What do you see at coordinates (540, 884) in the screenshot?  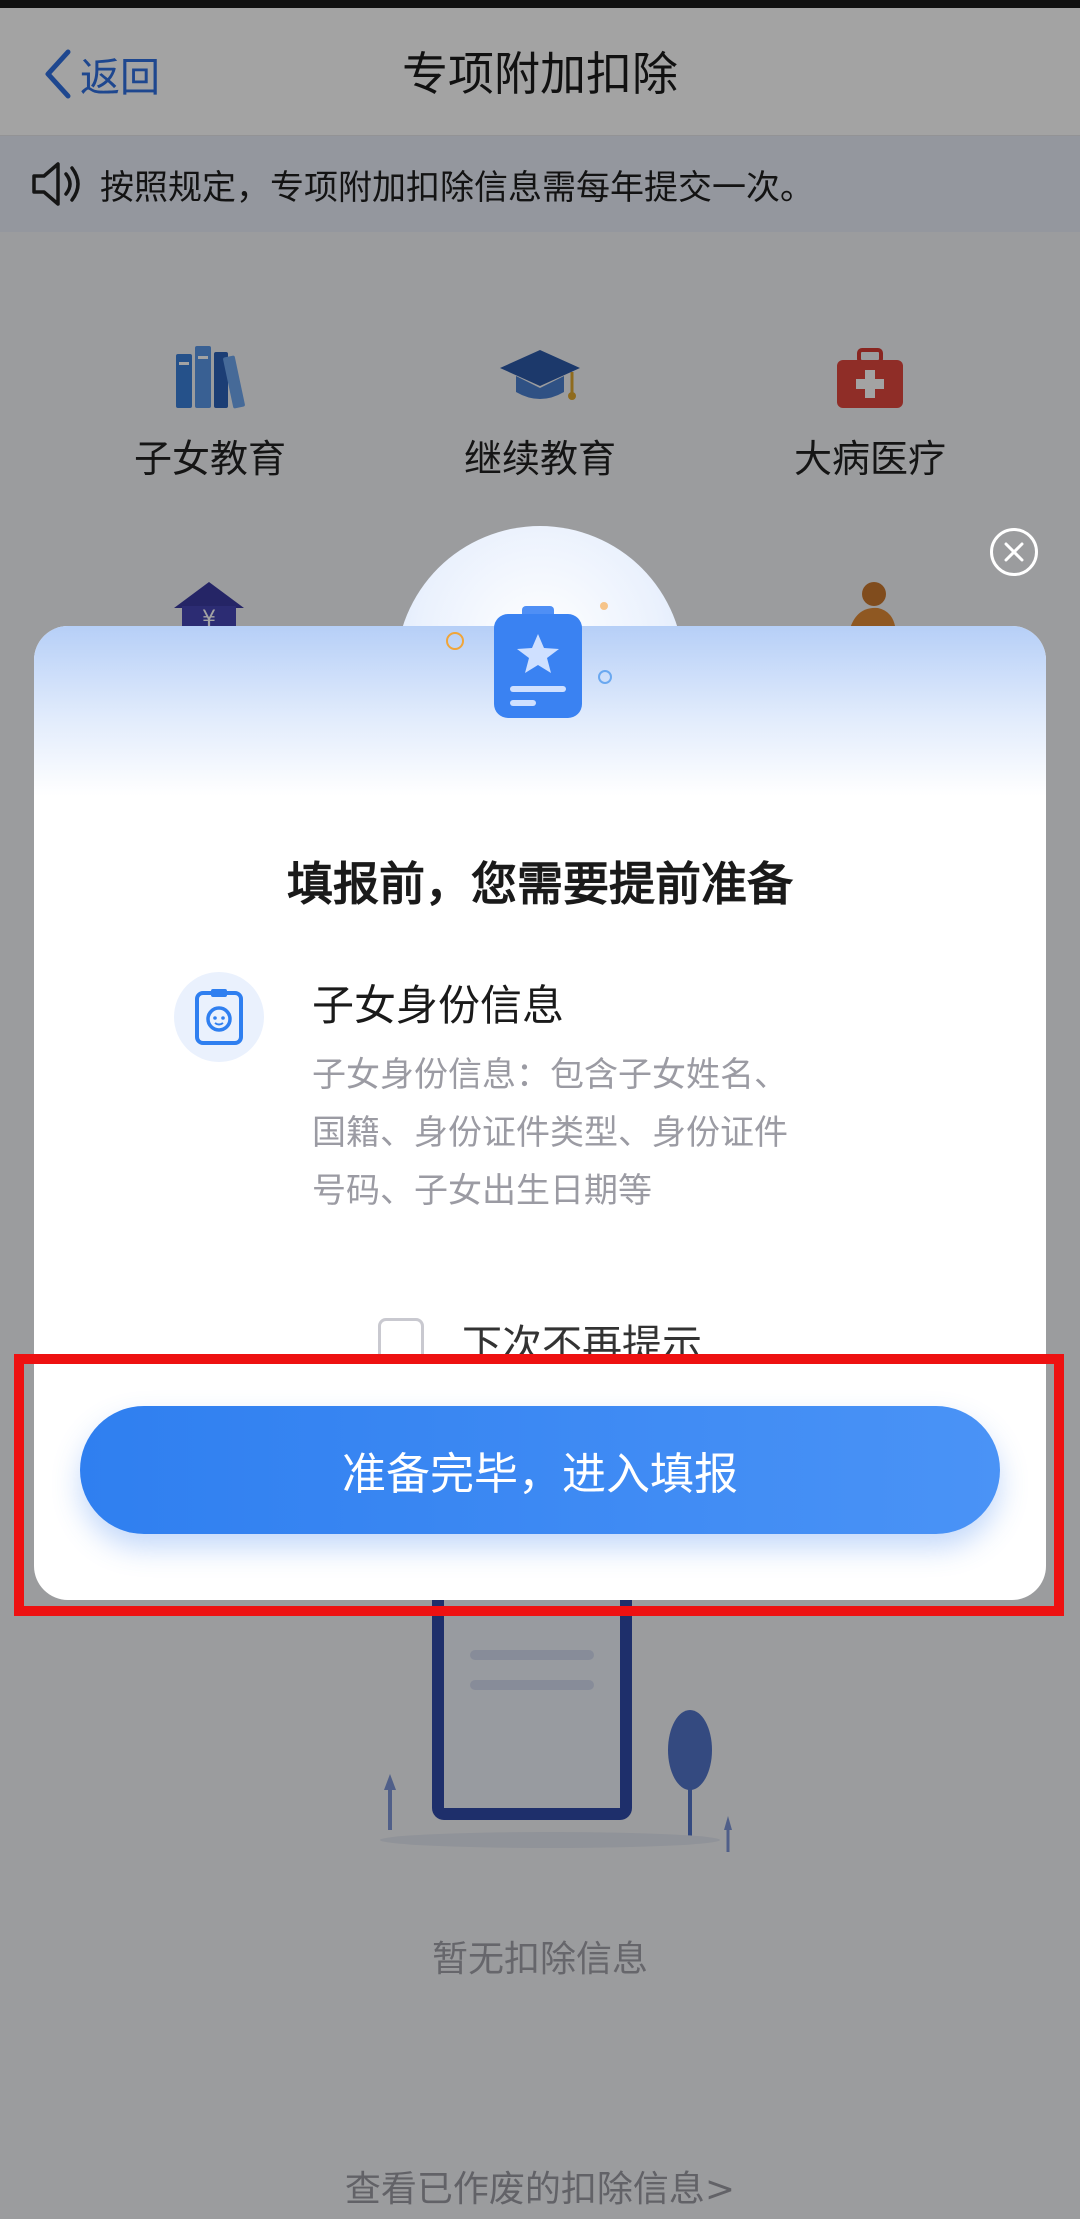 I see `dialog-title: 填报前，您需要提前准备` at bounding box center [540, 884].